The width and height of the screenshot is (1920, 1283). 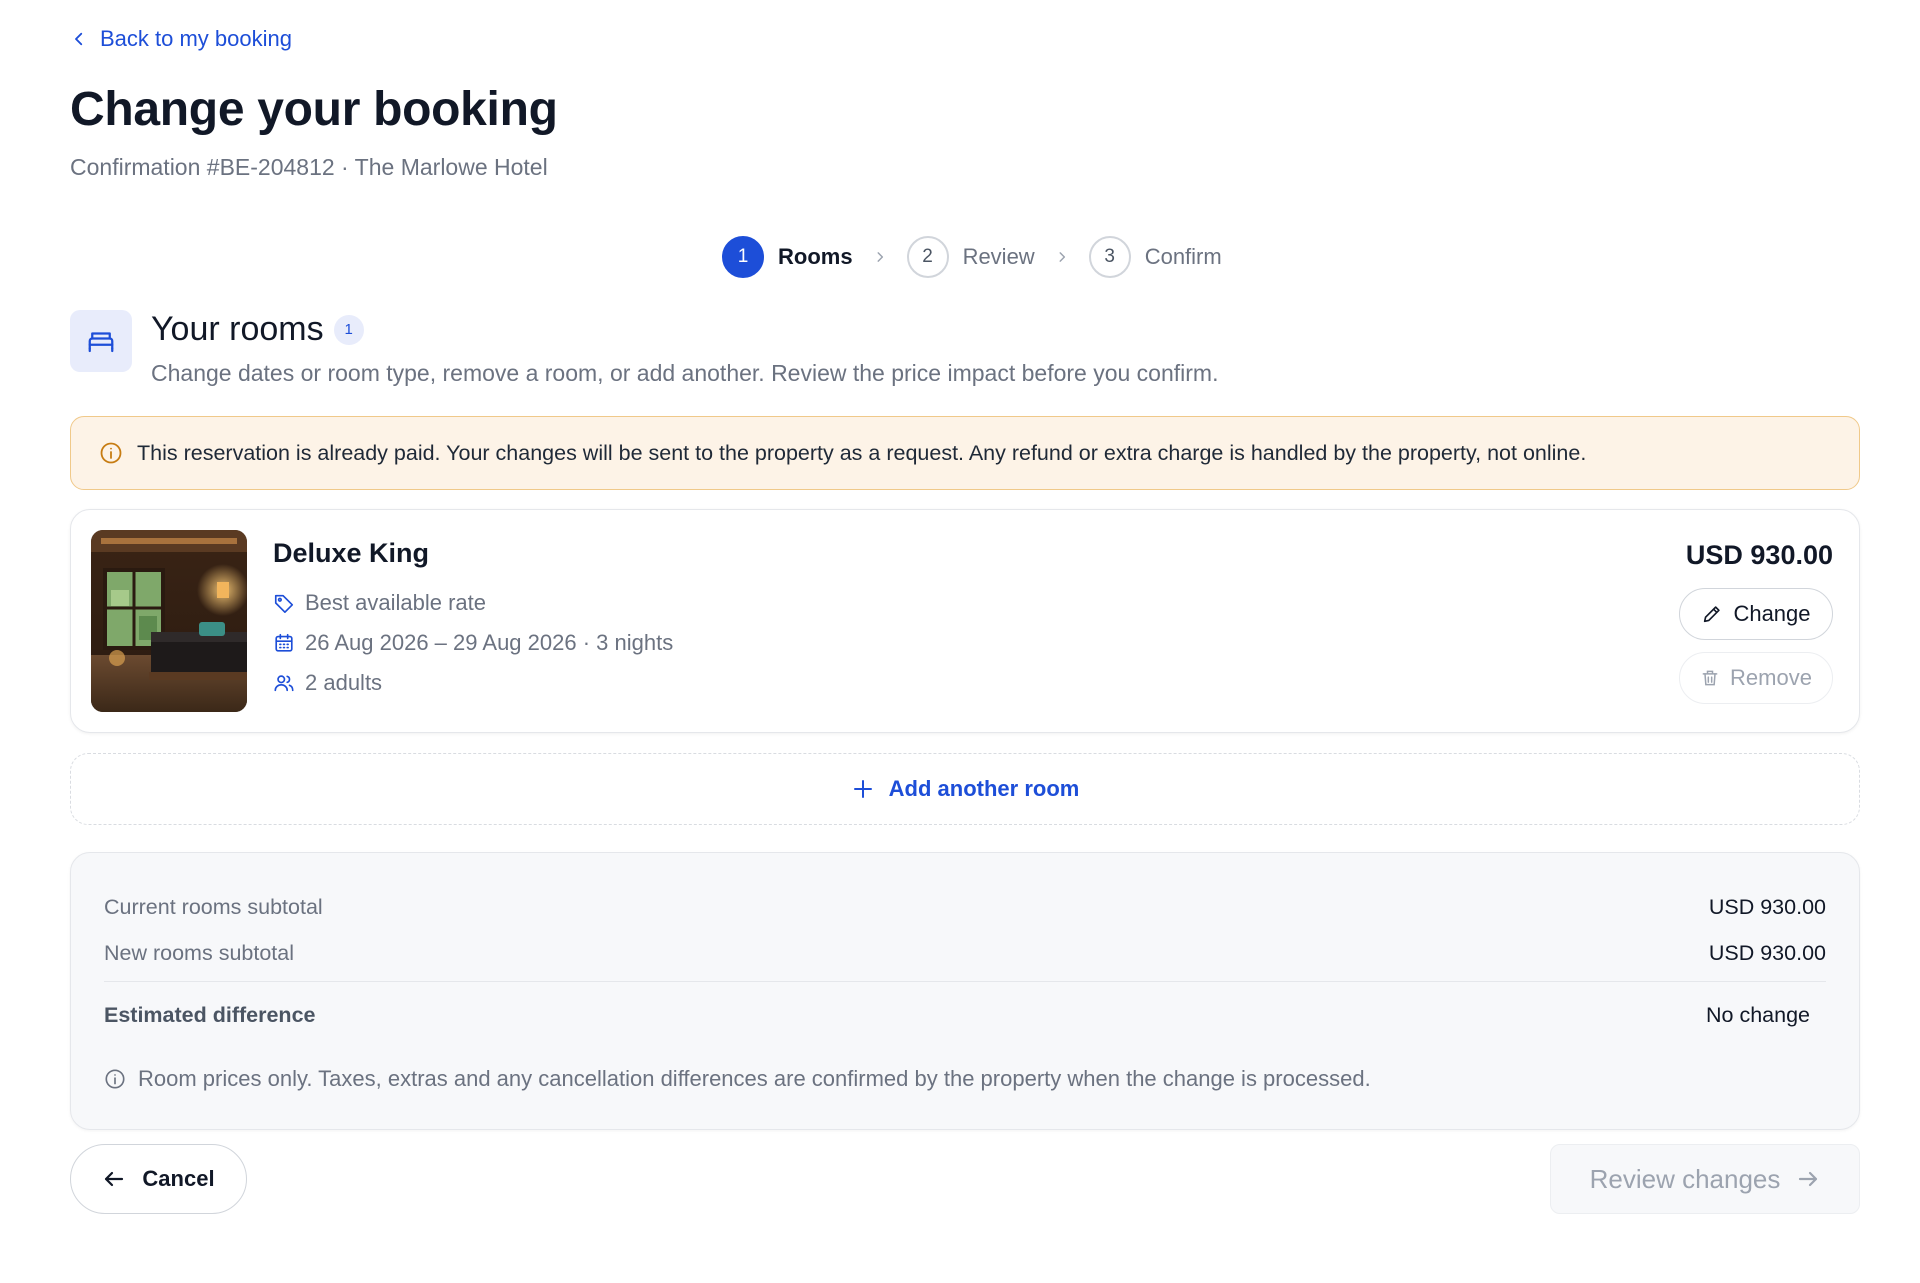 What do you see at coordinates (965, 953) in the screenshot?
I see `new-subtotal-row: New rooms subtotal USD 930.00` at bounding box center [965, 953].